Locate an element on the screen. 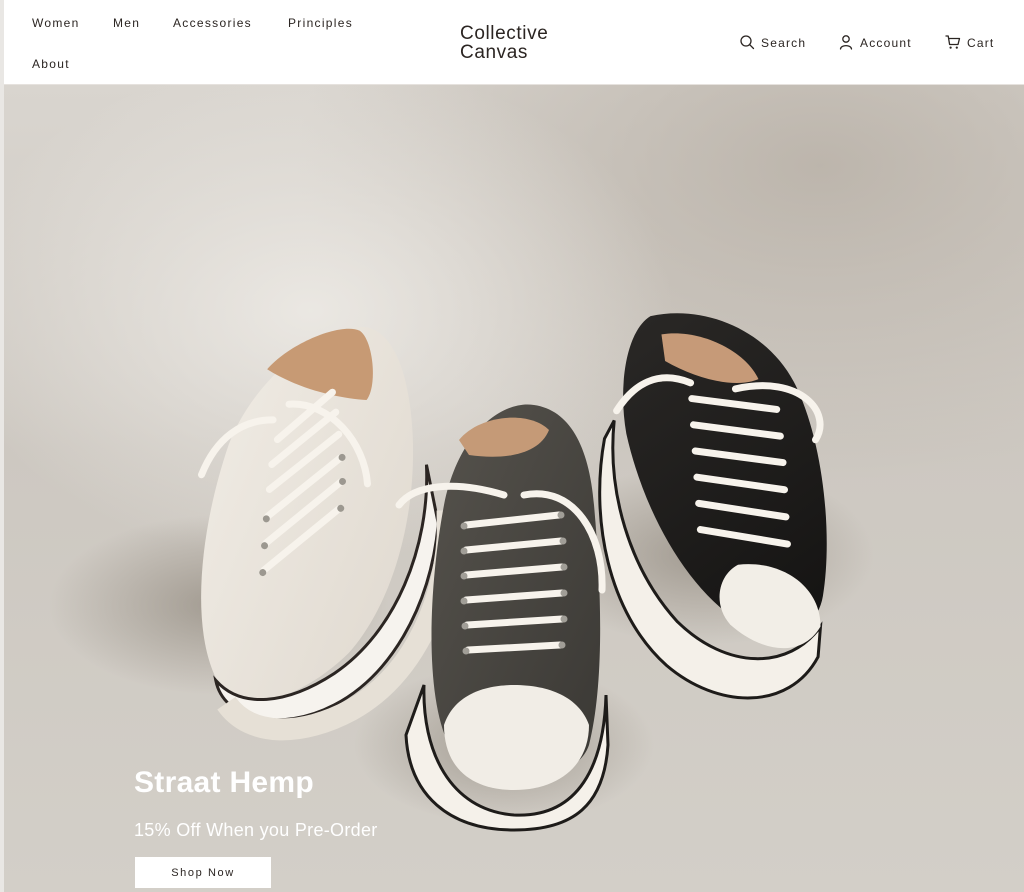  account-button: Account is located at coordinates (875, 43).